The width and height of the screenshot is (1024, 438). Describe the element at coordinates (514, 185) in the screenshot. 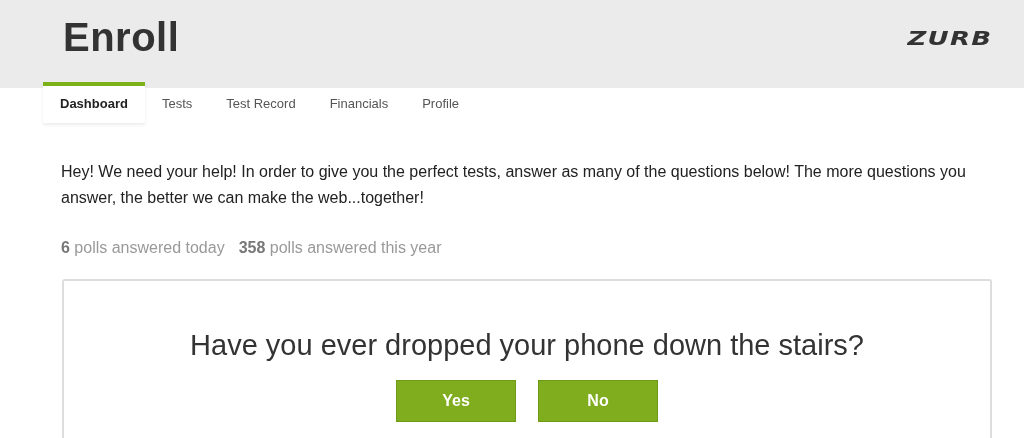

I see `intro-text: Hey! We need your help! In order to give you the perfect tests, answer as many of the questions below! The more questions you answer, the better we can make the web...together!` at that location.